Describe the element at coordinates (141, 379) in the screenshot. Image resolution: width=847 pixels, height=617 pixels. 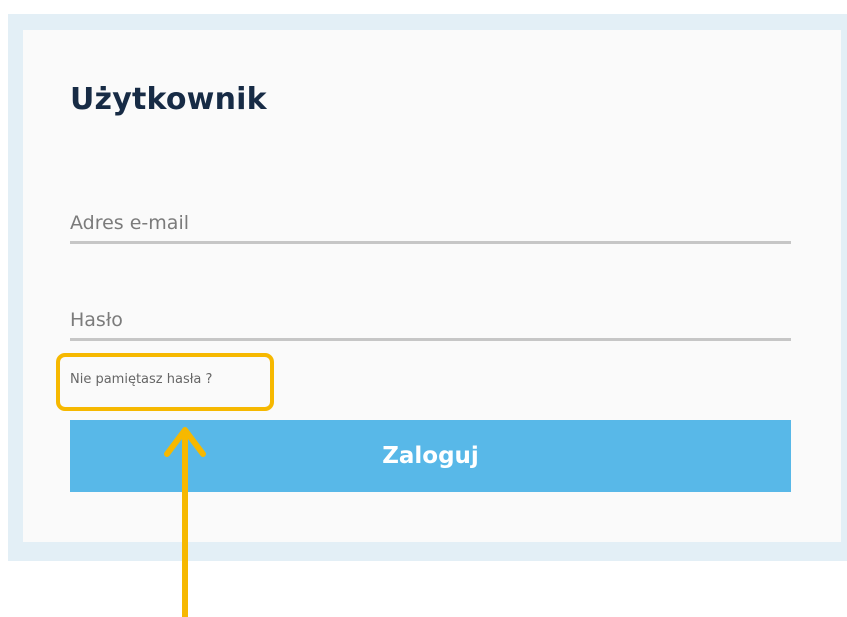
I see `forgot-password-link: Nie pamiętasz hasła ?` at that location.